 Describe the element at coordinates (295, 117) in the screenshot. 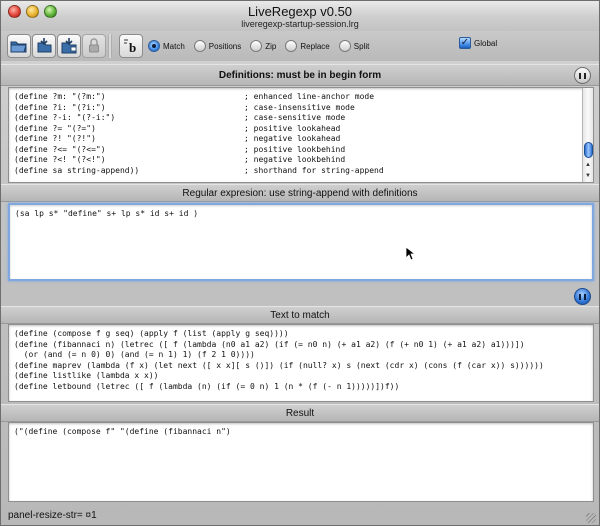

I see `definition-comment: ; case-sensitive mode` at that location.